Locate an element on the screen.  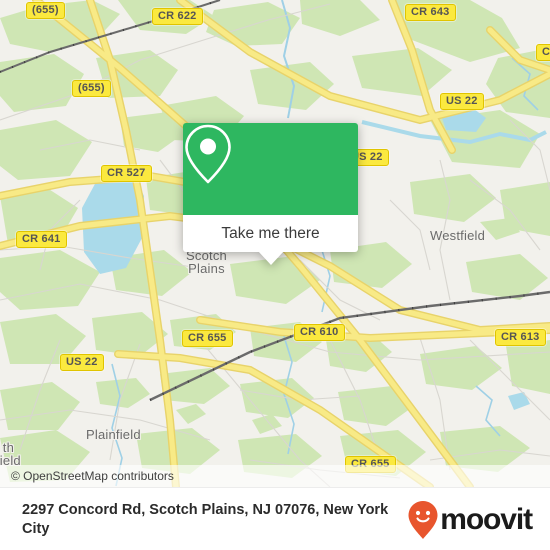
shield-cr-610: CR 610 is located at coordinates (319, 332).